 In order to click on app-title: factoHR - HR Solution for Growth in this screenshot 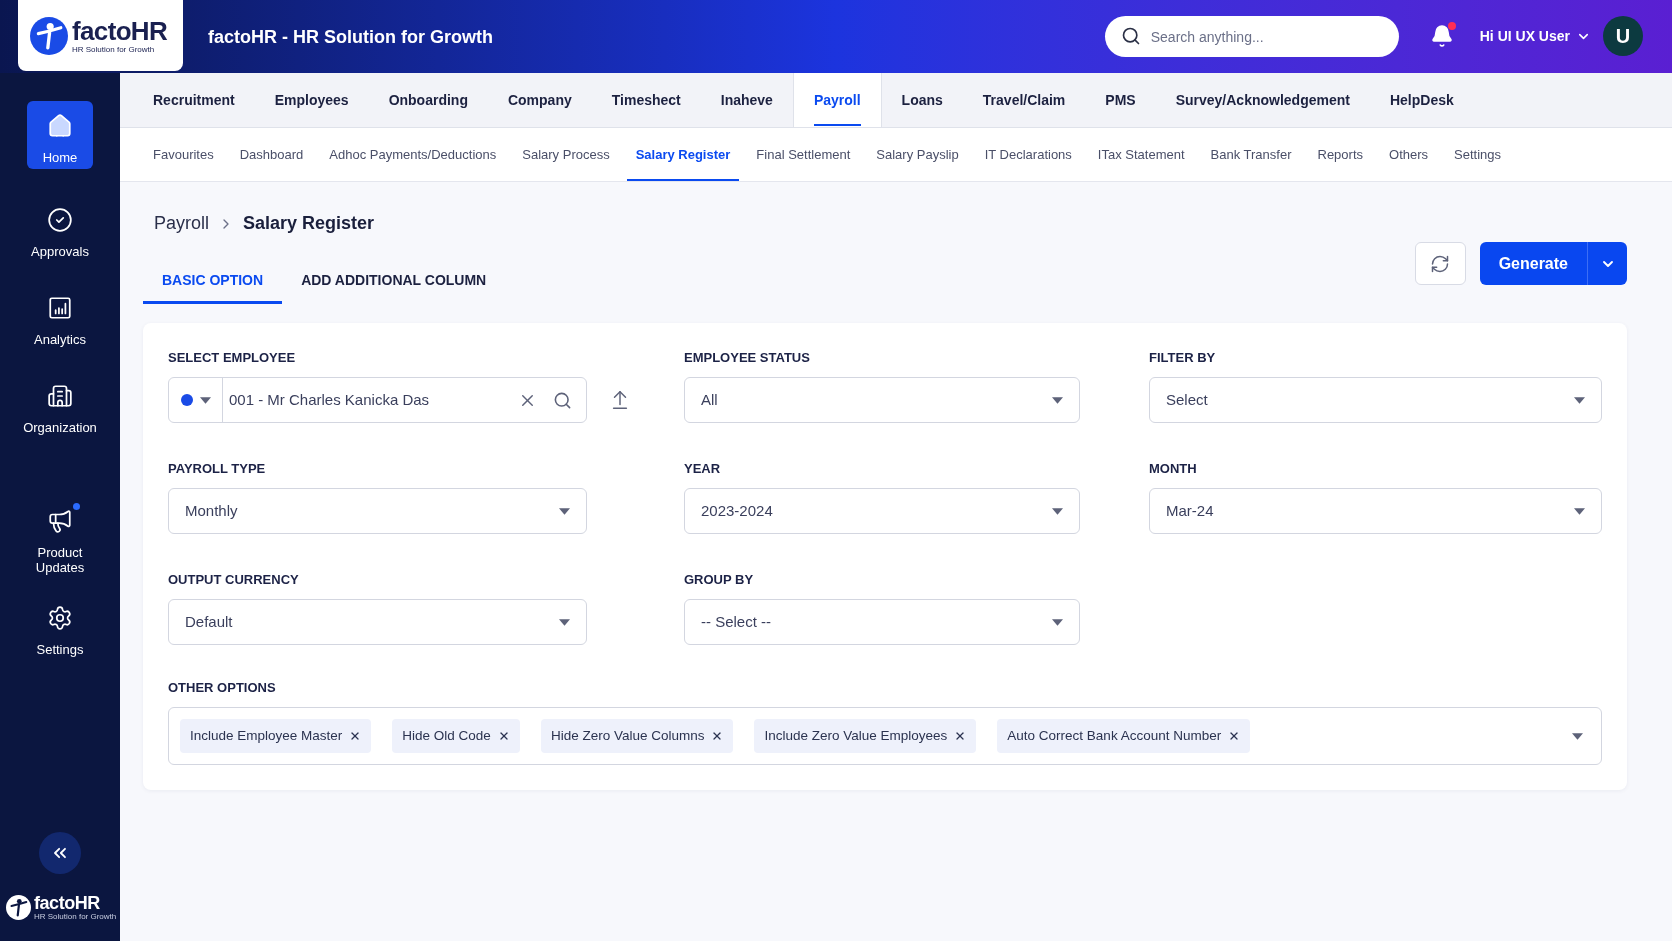, I will do `click(350, 37)`.